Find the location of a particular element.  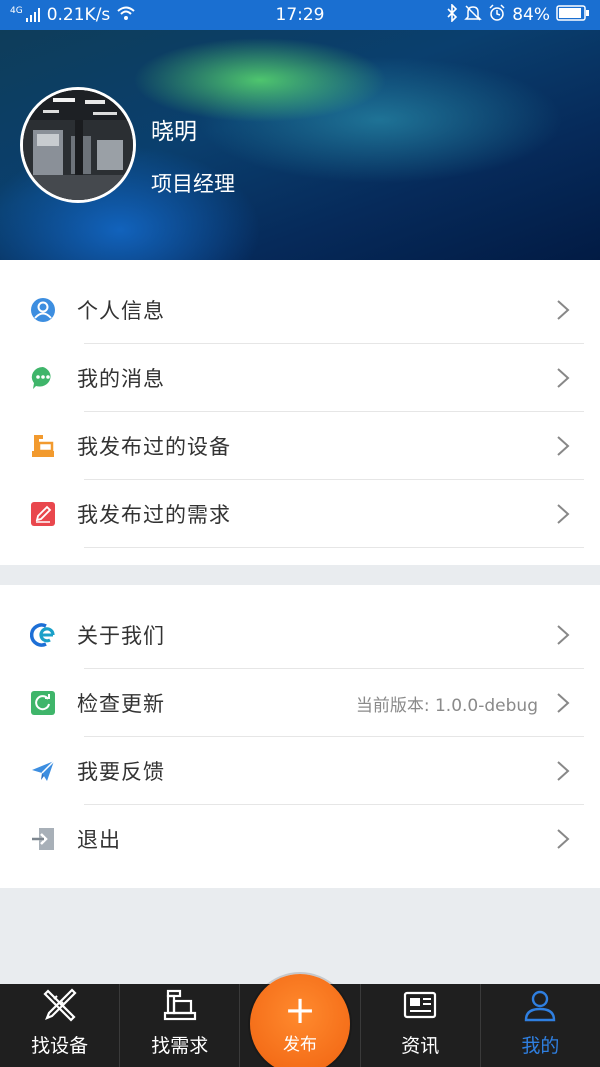

user-name: 晓明 is located at coordinates (174, 132).